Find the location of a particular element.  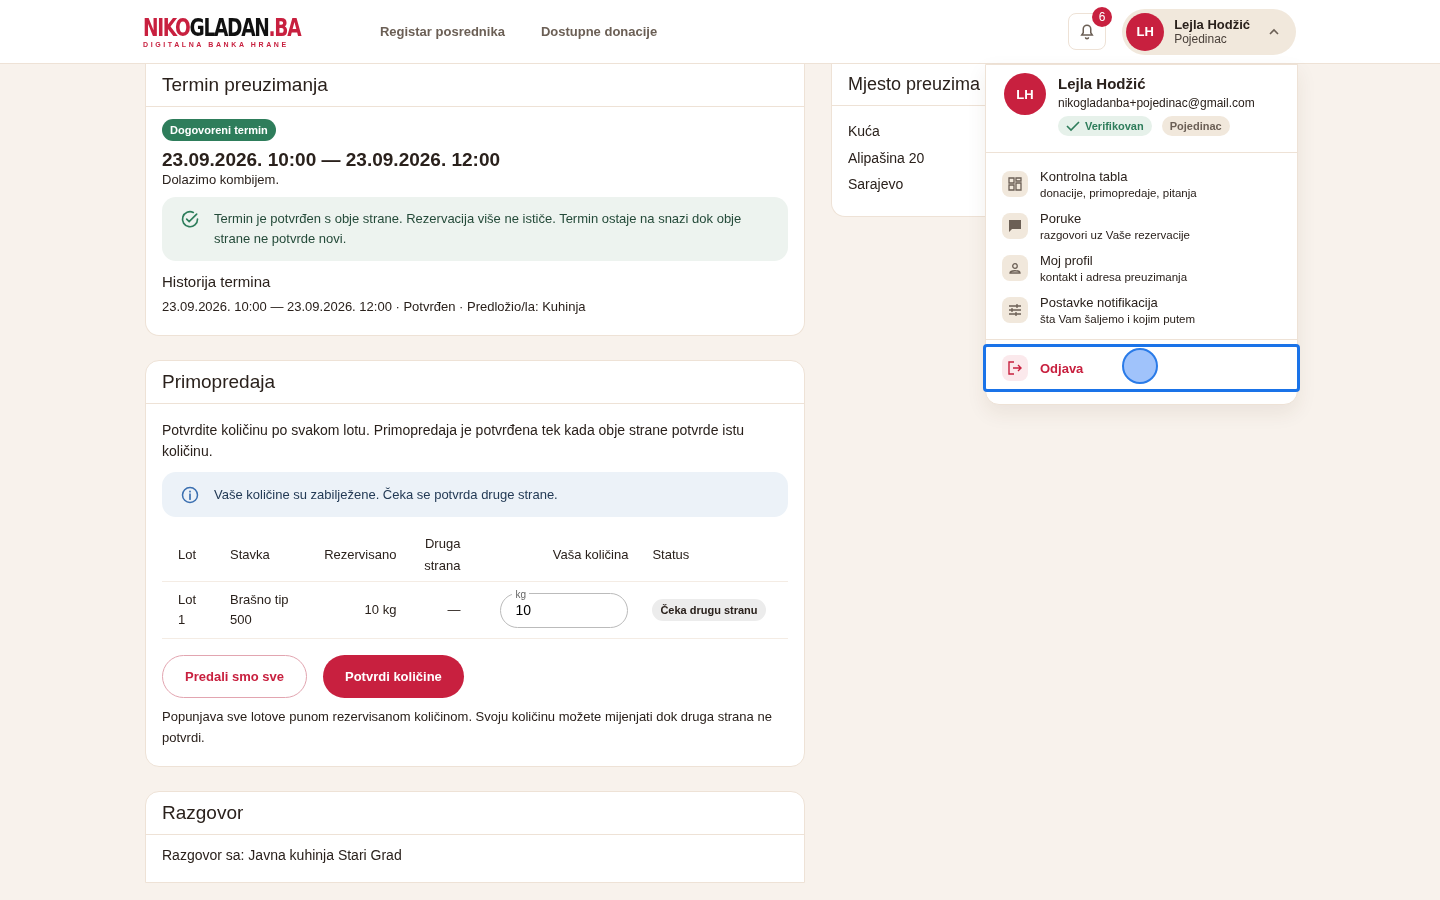

history-title: Historija termina is located at coordinates (217, 281).